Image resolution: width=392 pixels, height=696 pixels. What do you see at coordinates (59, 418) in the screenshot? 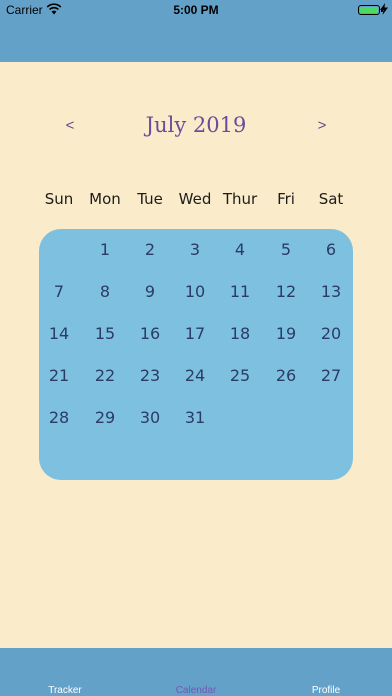
I see `day-cell: 28` at bounding box center [59, 418].